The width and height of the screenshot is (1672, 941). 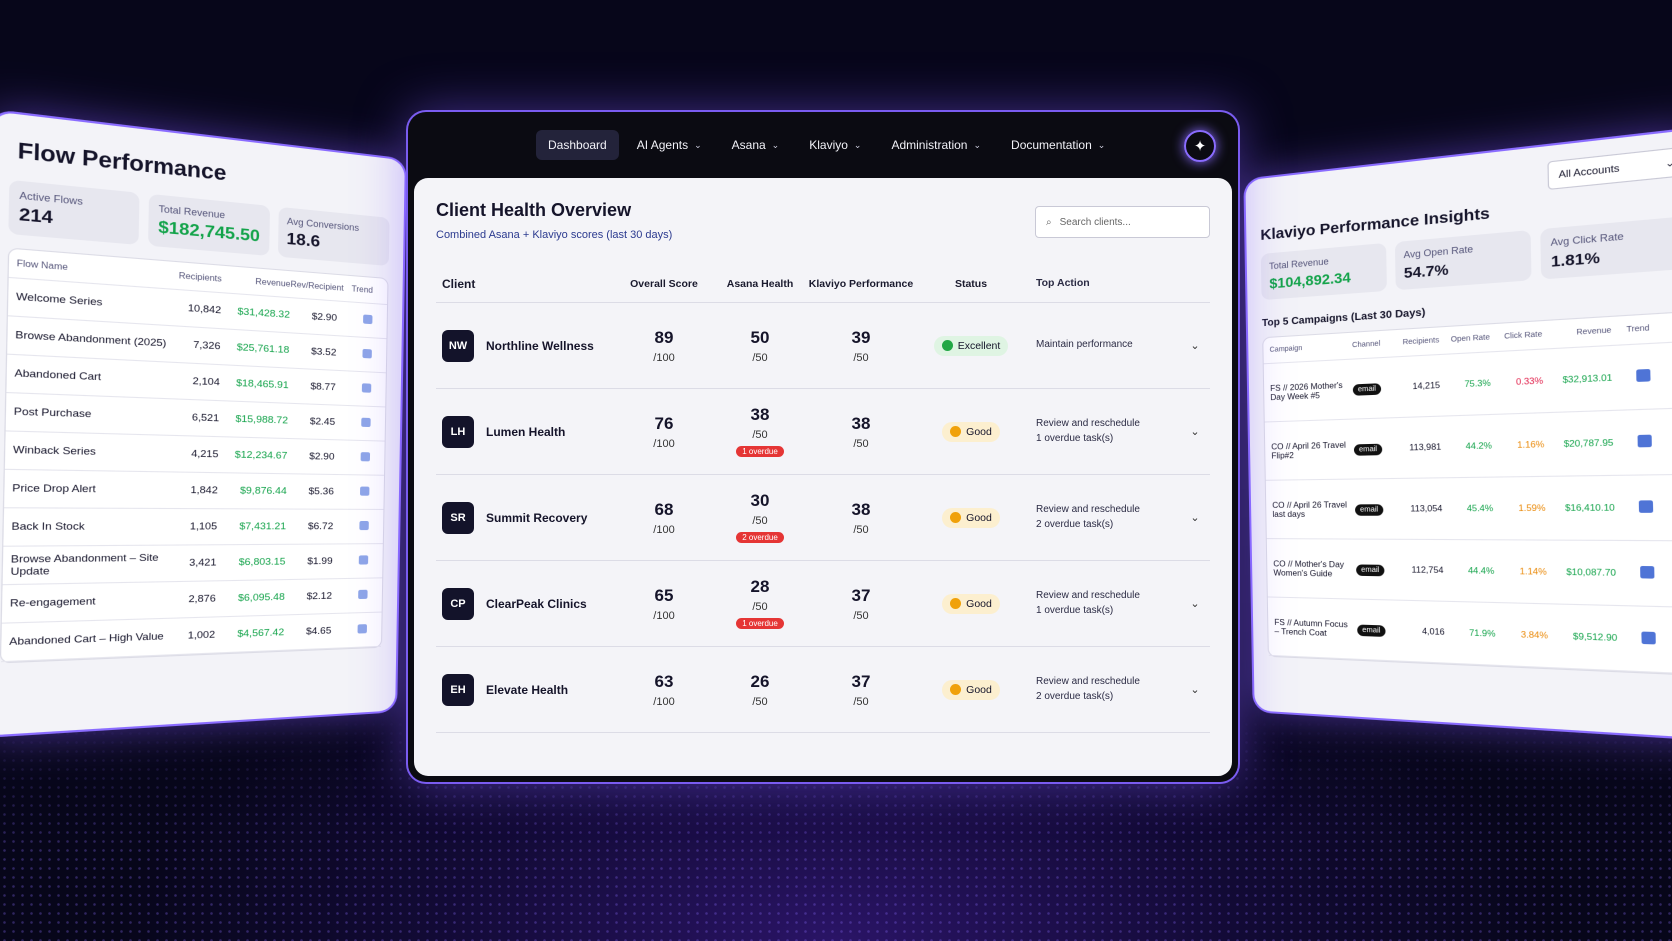 What do you see at coordinates (861, 595) in the screenshot?
I see `klaviyo-performance-value: 37` at bounding box center [861, 595].